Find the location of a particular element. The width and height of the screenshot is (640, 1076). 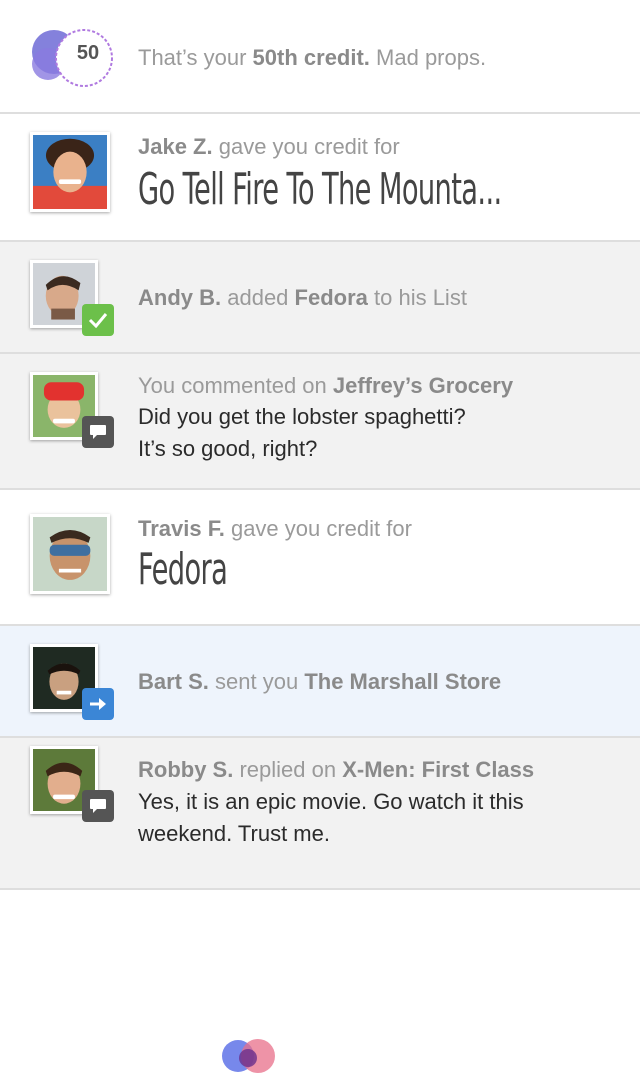

feed-item-sent: Bart S. sent you The Marshall Store is located at coordinates (320, 682).